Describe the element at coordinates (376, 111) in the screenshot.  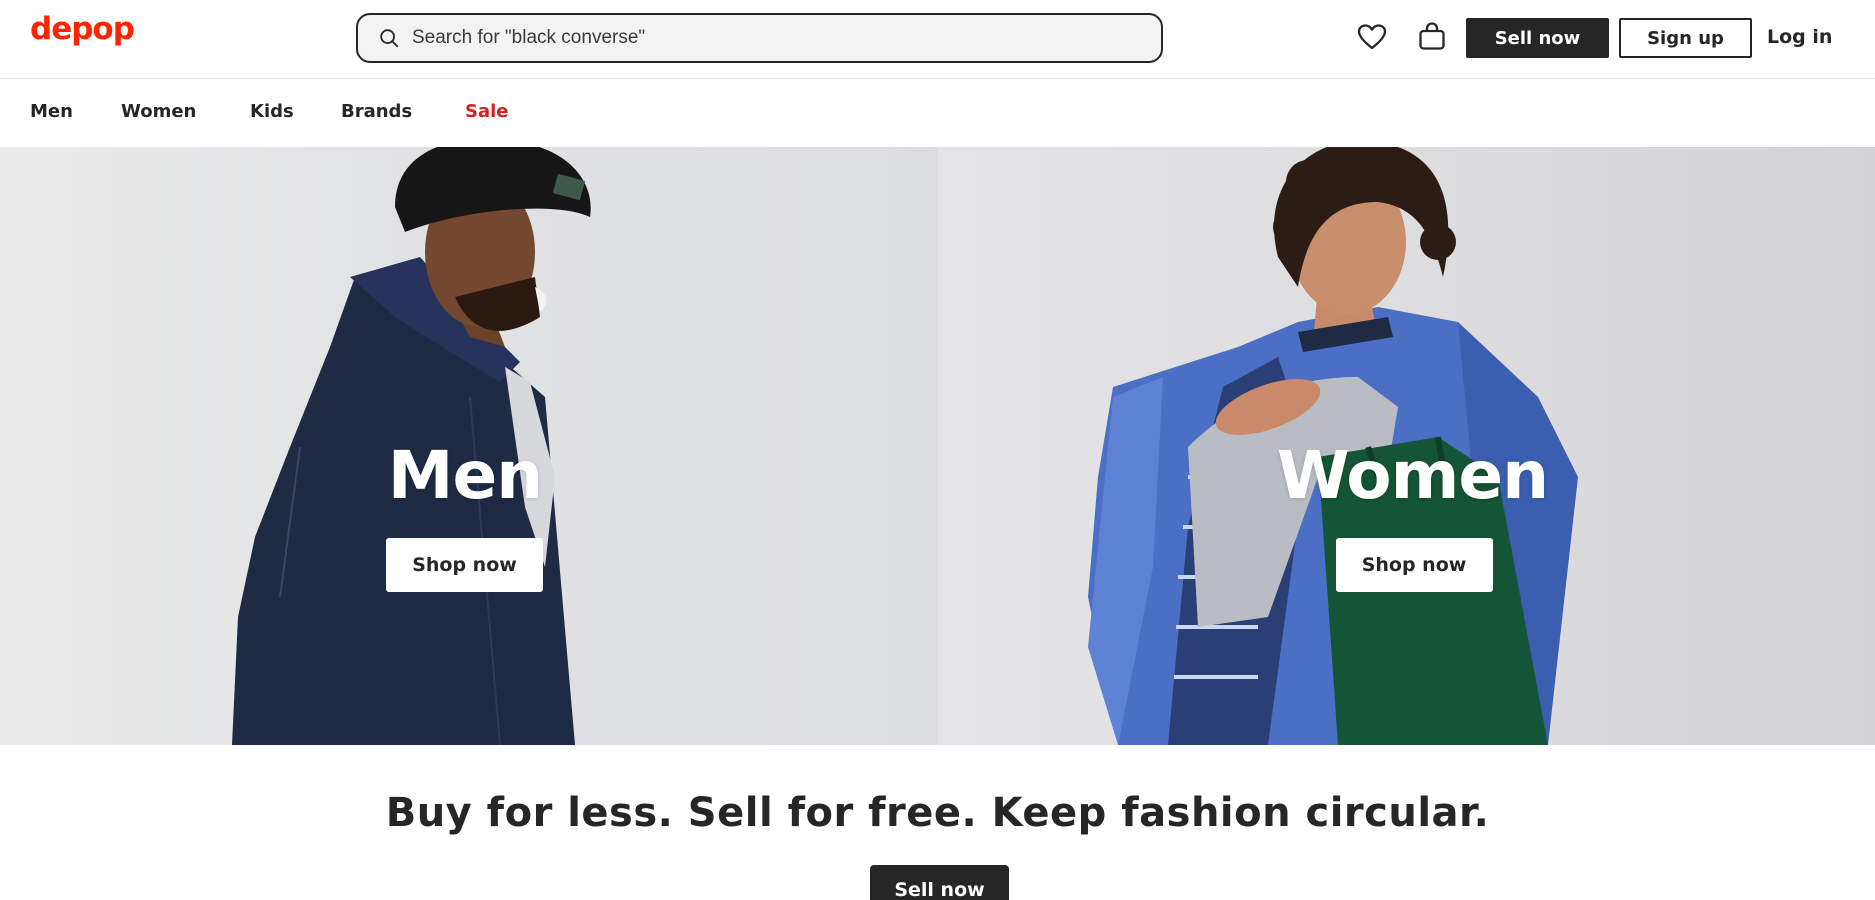
I see `nav-item-brands: Brands` at that location.